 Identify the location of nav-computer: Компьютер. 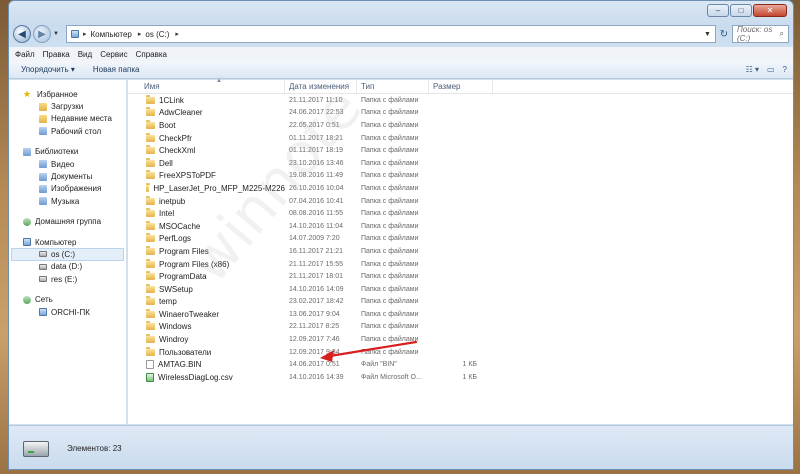
(67, 242).